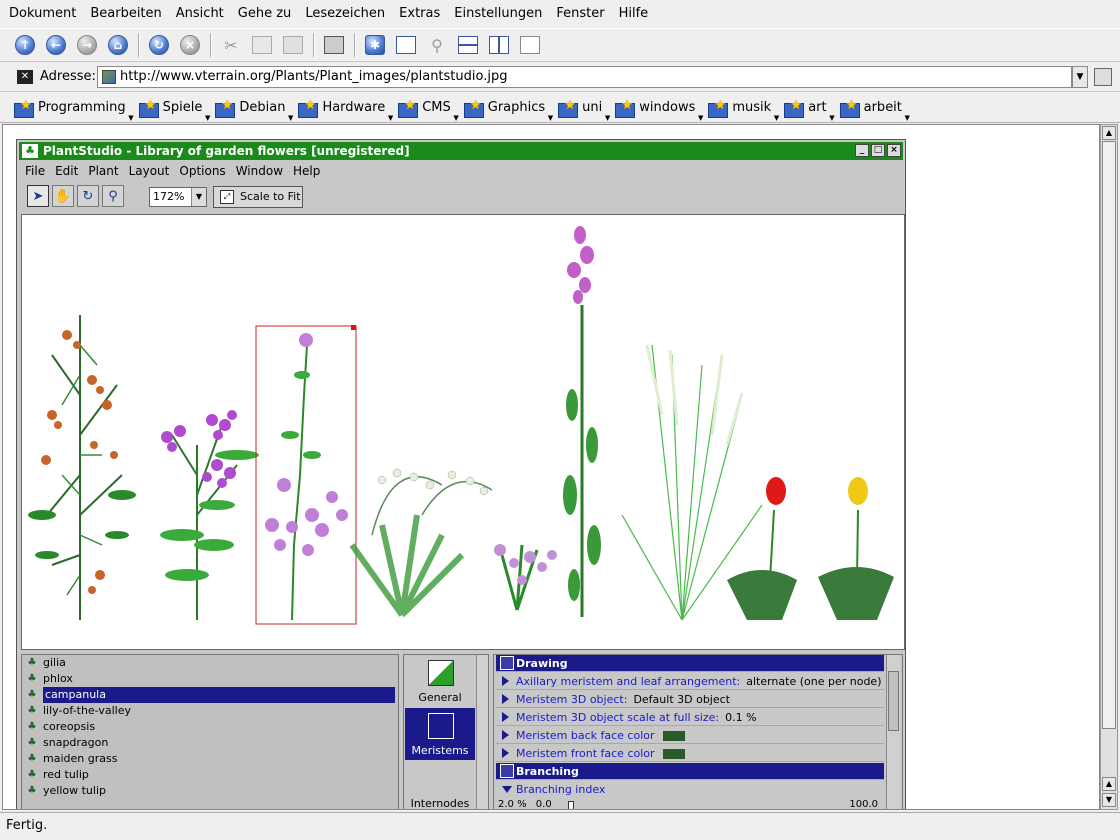 This screenshot has height=840, width=1120. Describe the element at coordinates (56, 45) in the screenshot. I see `back-arrow-button: ←` at that location.